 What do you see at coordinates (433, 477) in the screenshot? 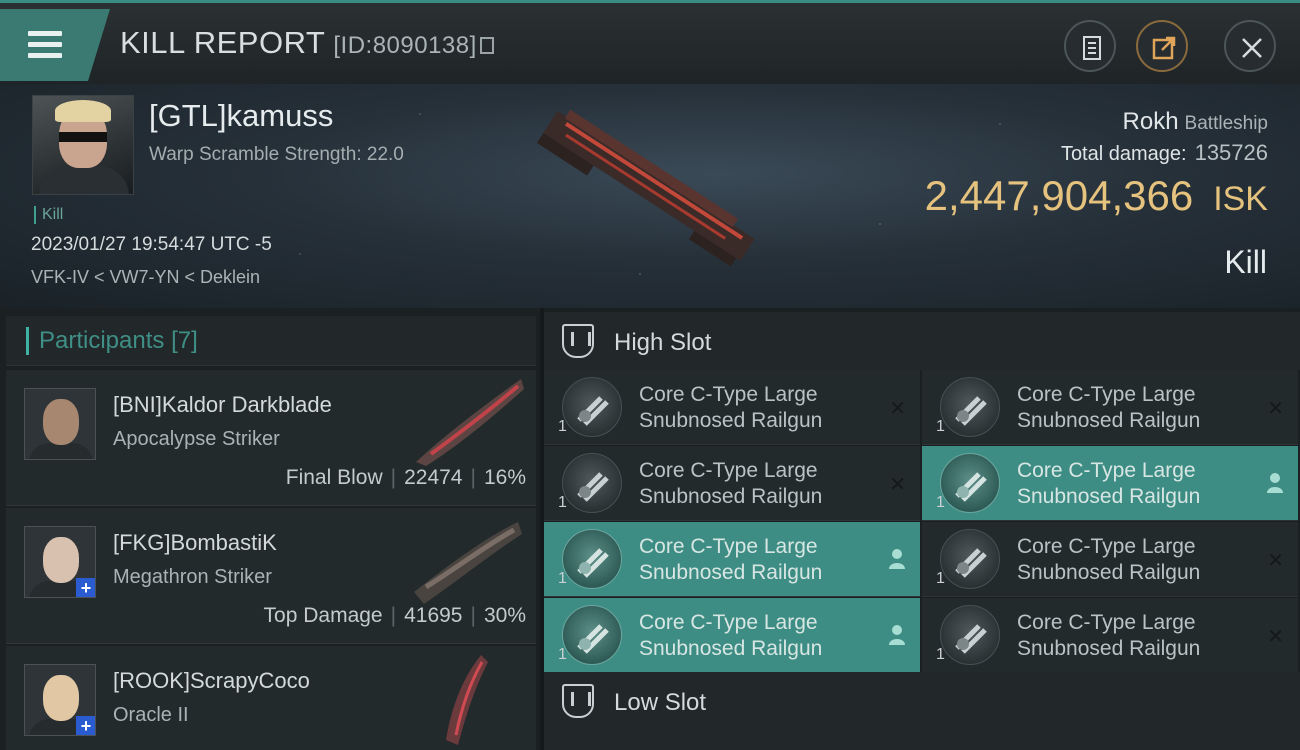
I see `stat-damage: 22474` at bounding box center [433, 477].